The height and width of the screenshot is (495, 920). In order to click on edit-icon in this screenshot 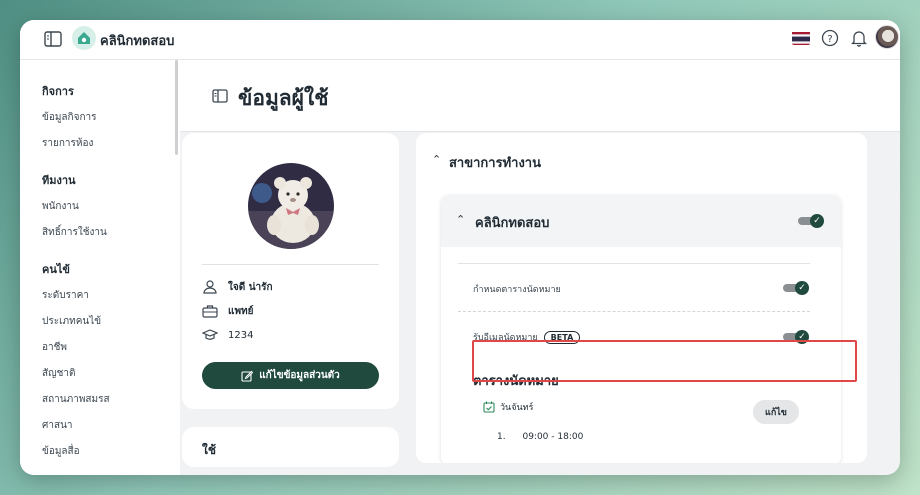, I will do `click(247, 376)`.